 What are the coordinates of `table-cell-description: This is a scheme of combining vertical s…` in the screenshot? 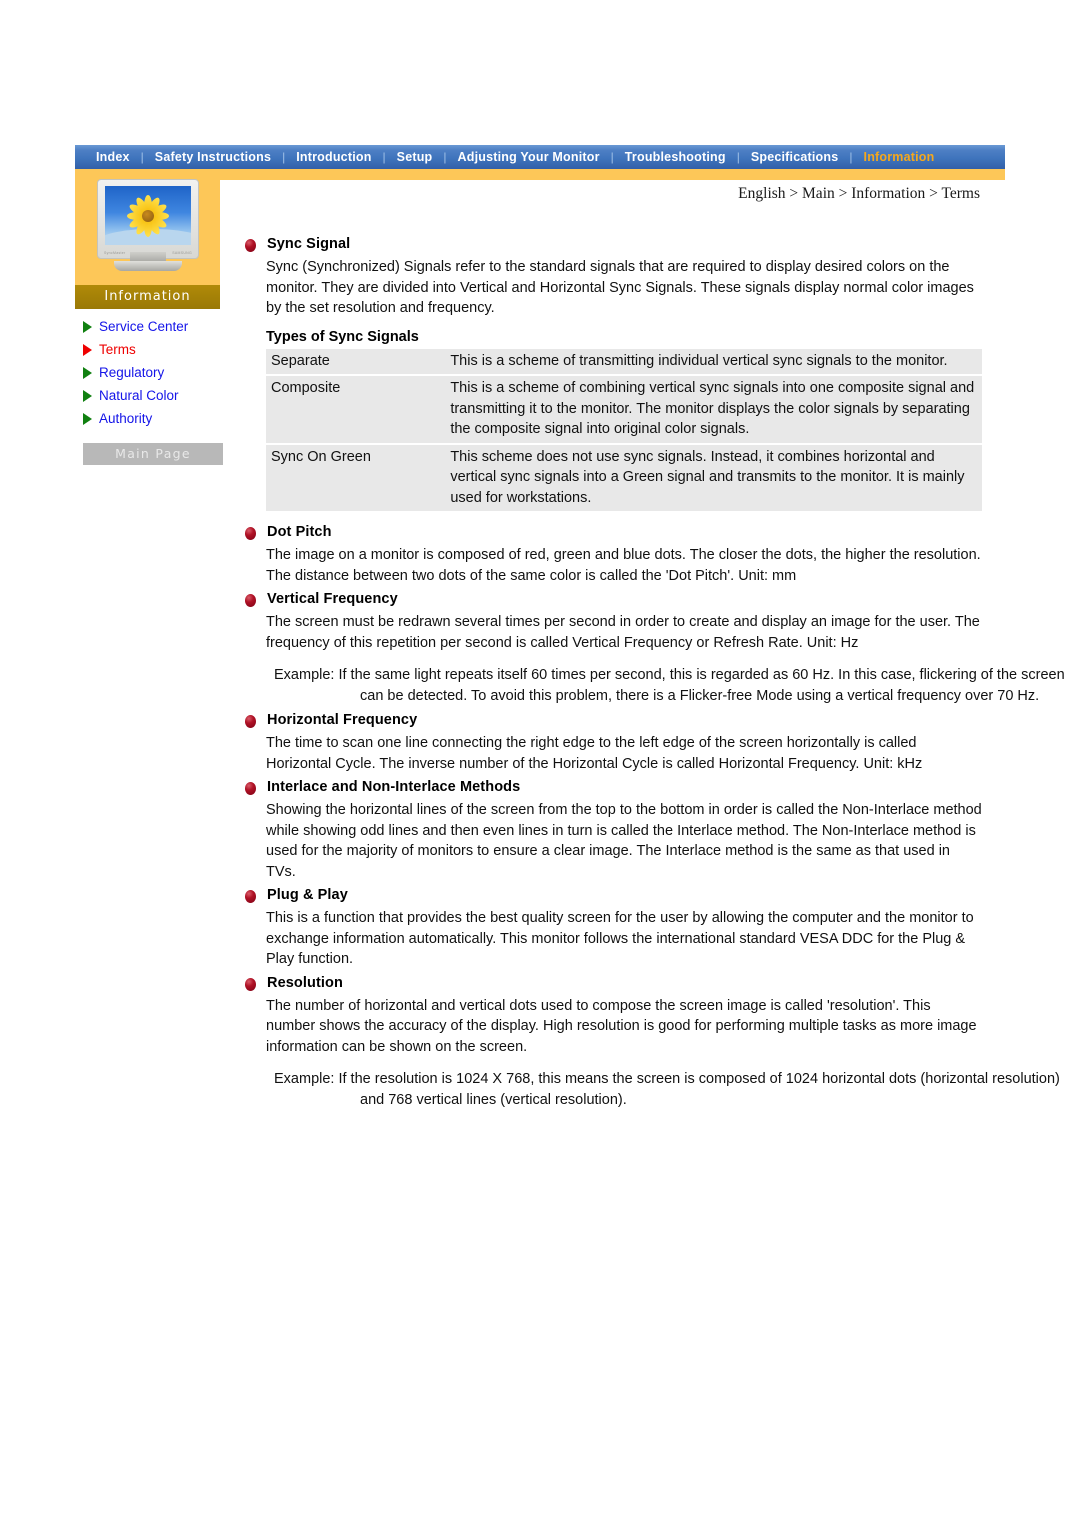 It's located at (713, 409).